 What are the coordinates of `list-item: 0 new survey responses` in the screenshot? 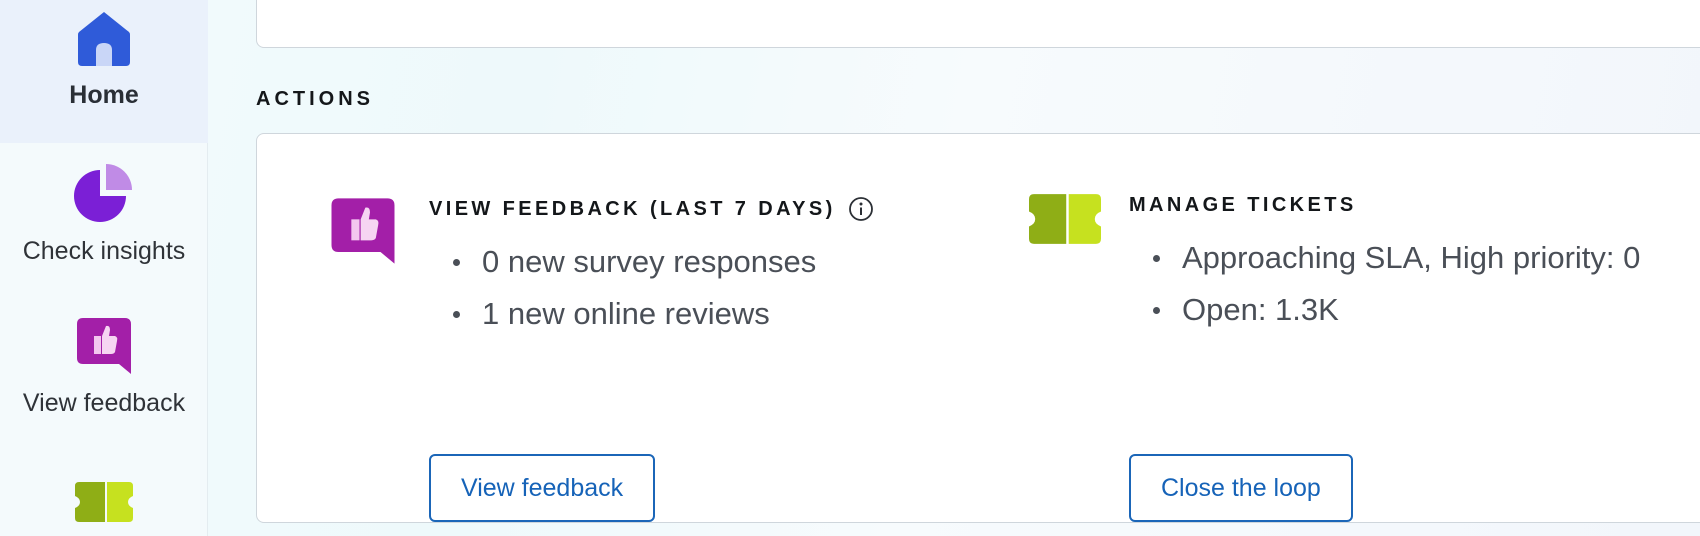 It's located at (622, 262).